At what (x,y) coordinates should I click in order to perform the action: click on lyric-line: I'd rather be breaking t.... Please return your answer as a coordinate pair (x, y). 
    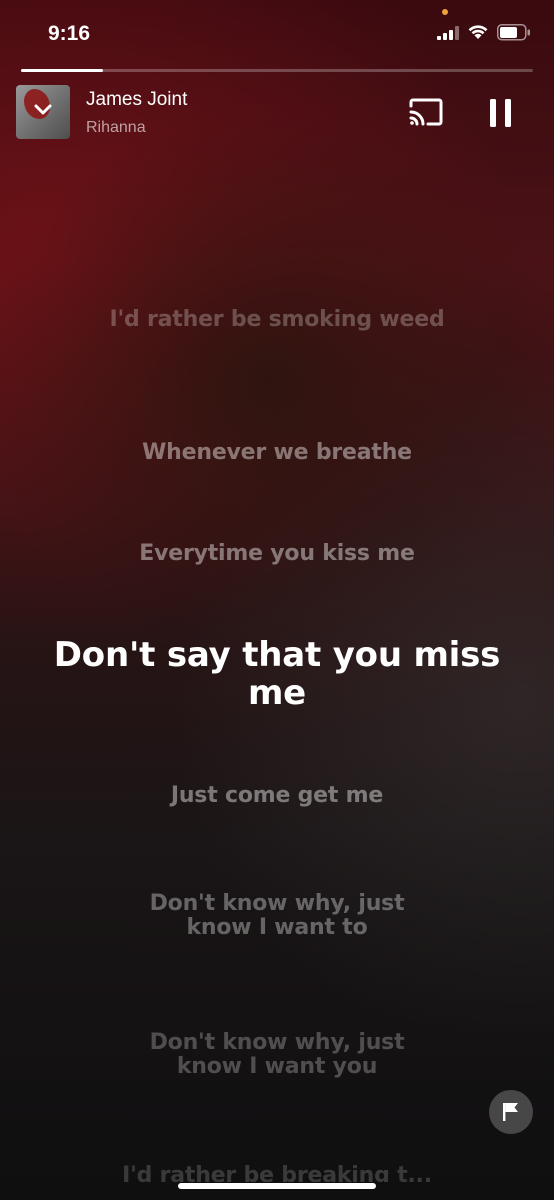
    Looking at the image, I should click on (277, 1173).